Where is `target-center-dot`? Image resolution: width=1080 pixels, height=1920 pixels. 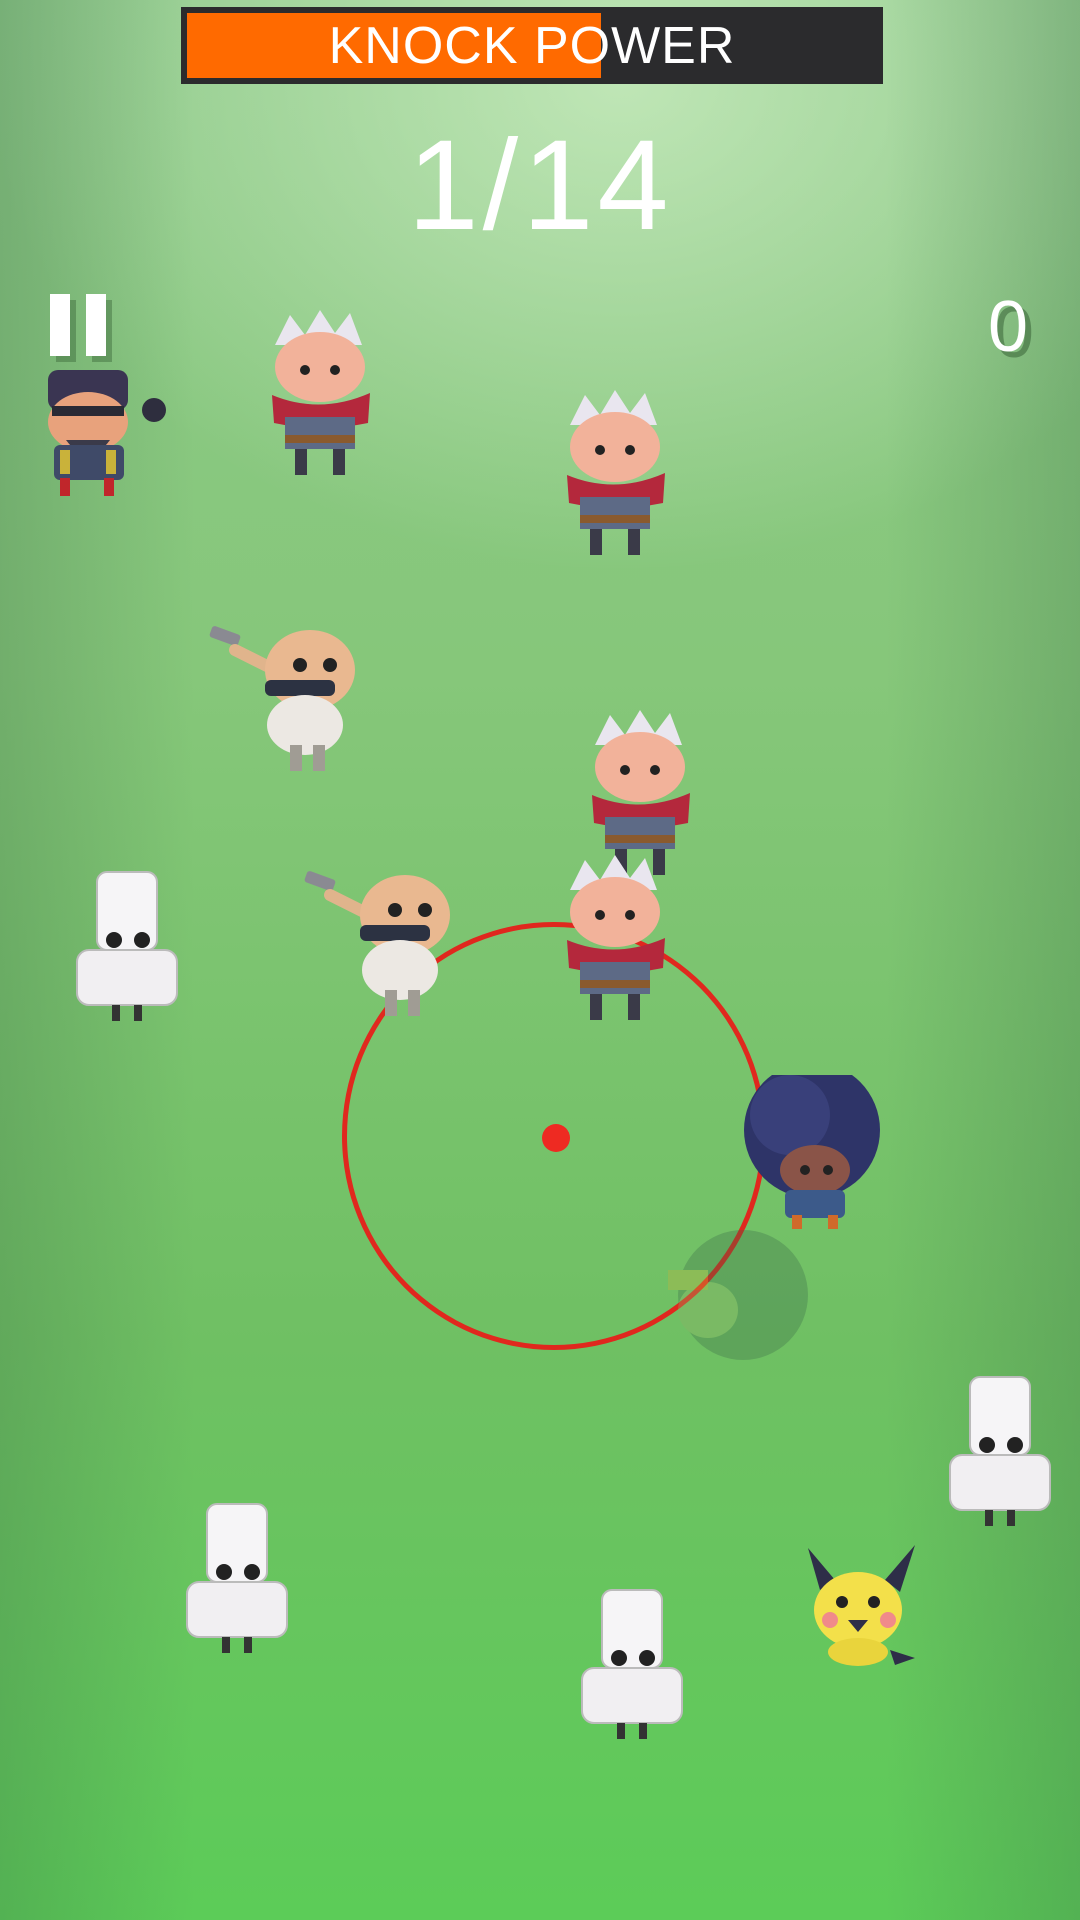 target-center-dot is located at coordinates (556, 1138).